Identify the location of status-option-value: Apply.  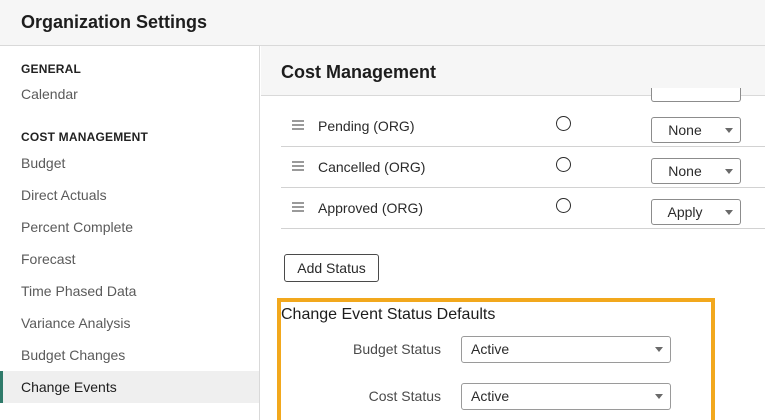
(685, 212).